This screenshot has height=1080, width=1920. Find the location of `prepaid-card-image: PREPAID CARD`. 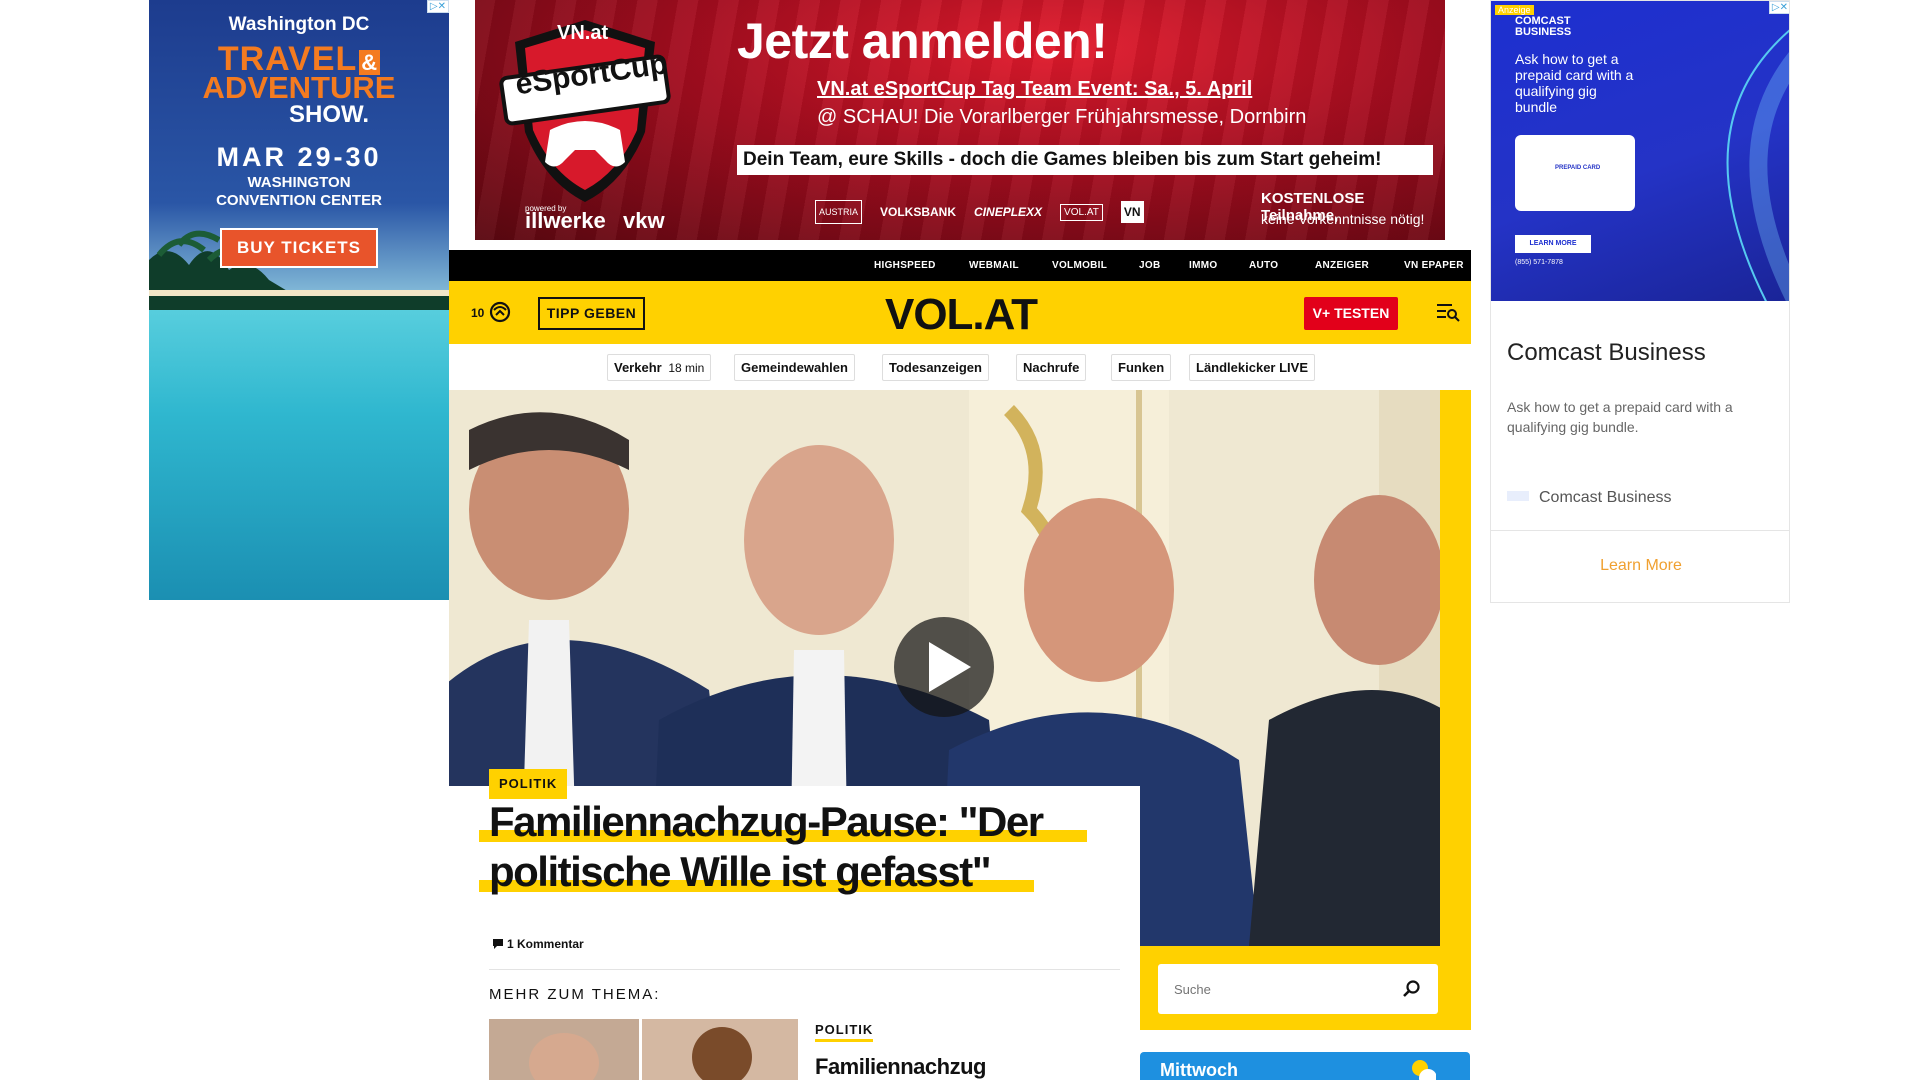

prepaid-card-image: PREPAID CARD is located at coordinates (1575, 173).